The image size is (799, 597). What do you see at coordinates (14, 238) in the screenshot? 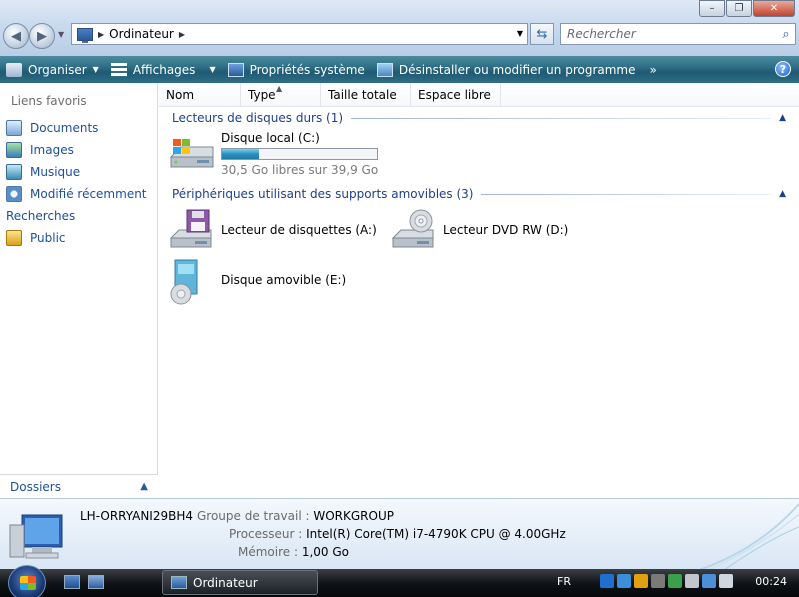
I see `public-folder-icon` at bounding box center [14, 238].